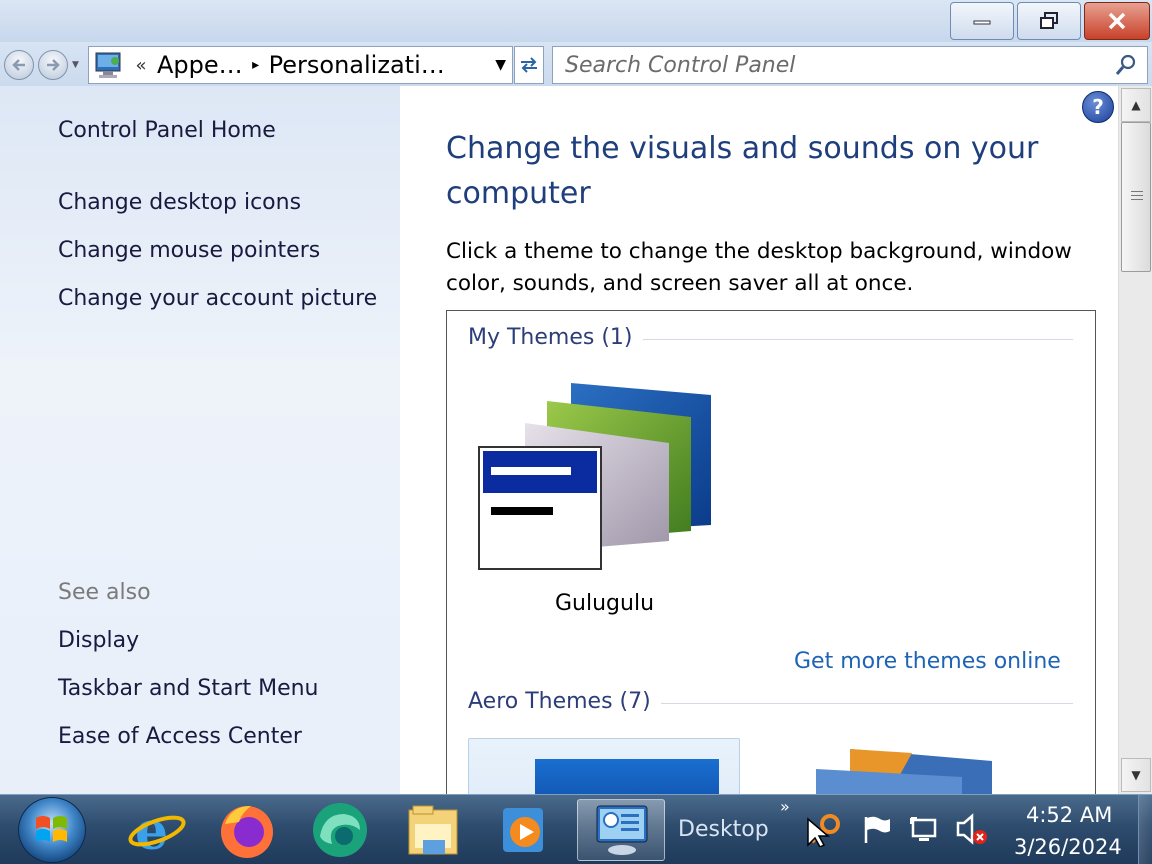  Describe the element at coordinates (594, 476) in the screenshot. I see `theme-preview-image` at that location.